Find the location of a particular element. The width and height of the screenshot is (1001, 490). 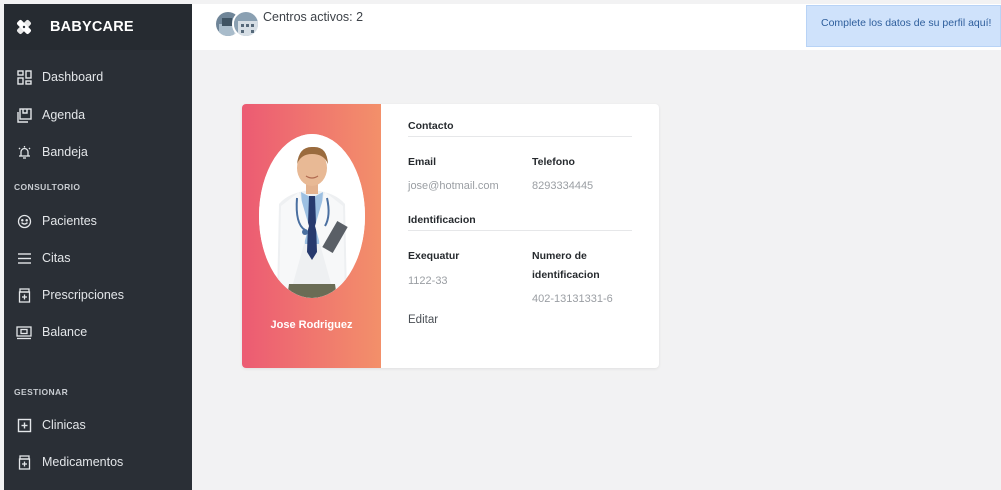

prescription-icon is located at coordinates (24, 295).